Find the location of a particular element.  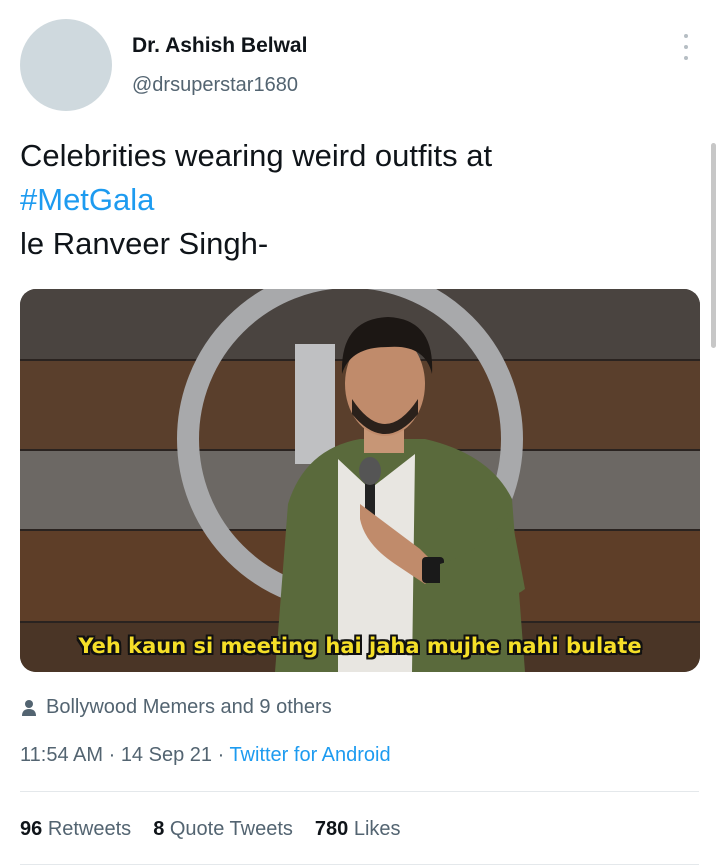

tweet-line-3: le Ranveer Singh- is located at coordinates (144, 243).